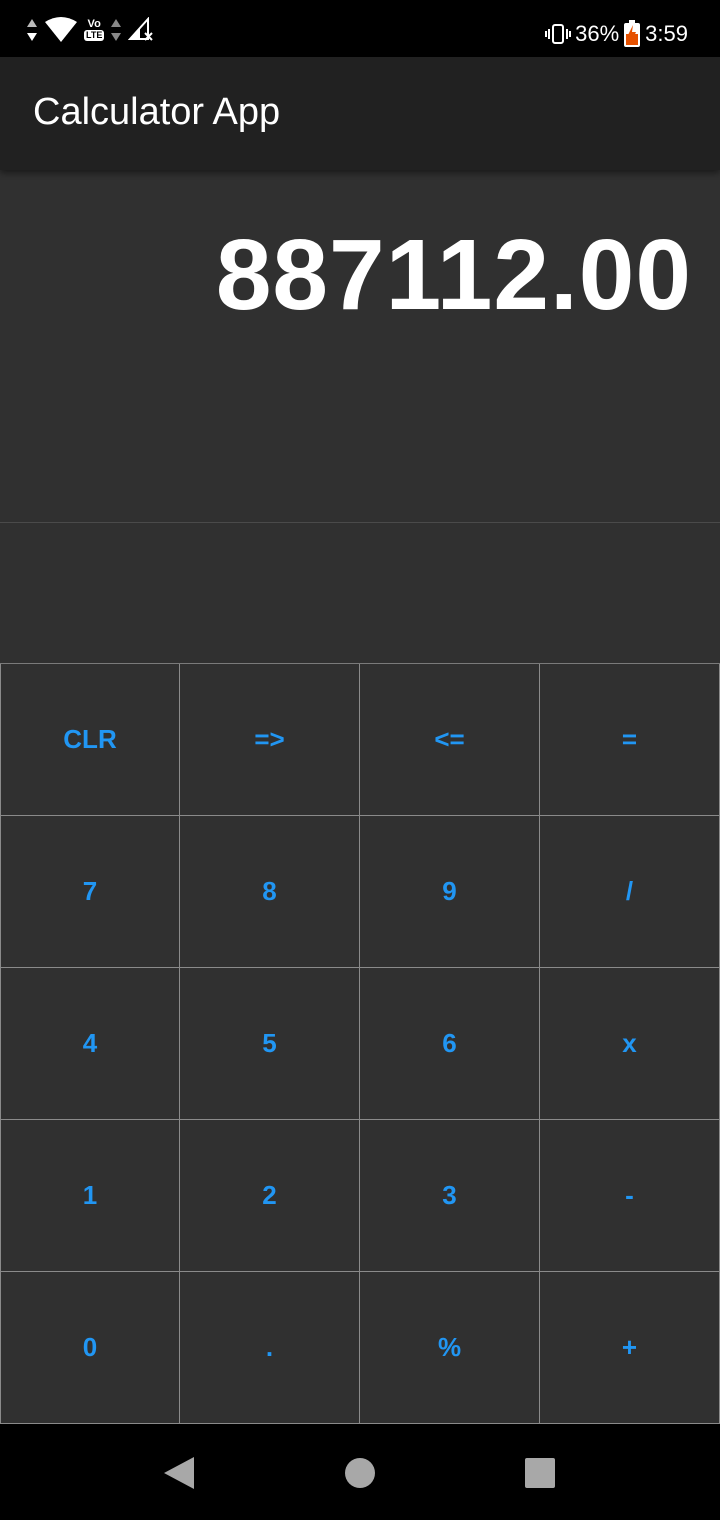  I want to click on digit-6-button: 6, so click(450, 1044).